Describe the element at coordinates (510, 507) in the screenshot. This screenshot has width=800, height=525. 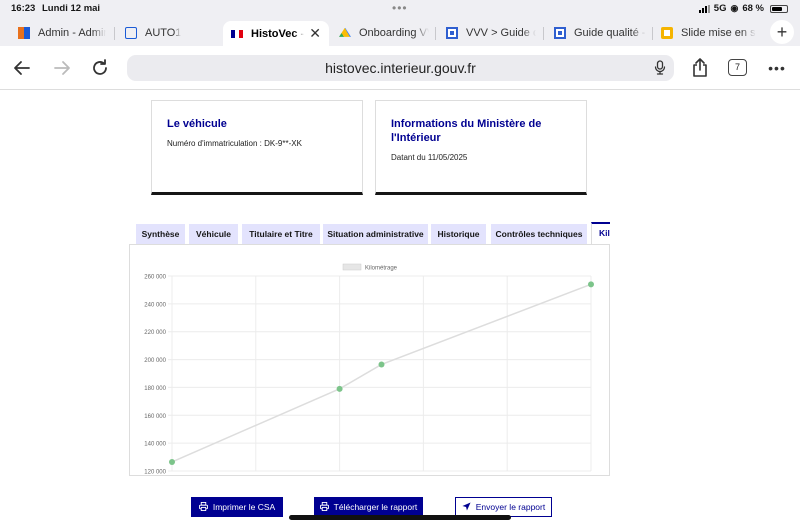
I see `send-report-label: Envoyer le rapport` at that location.